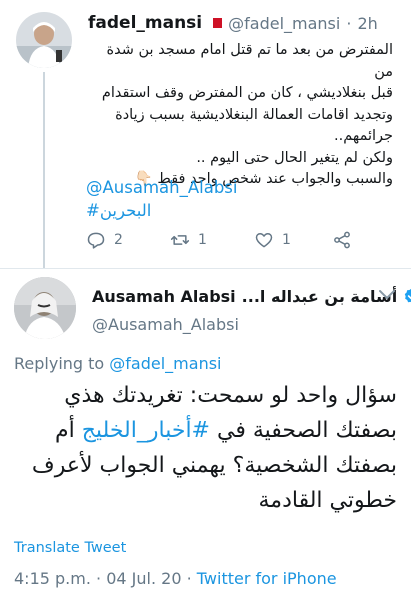 Image resolution: width=411 pixels, height=600 pixels. What do you see at coordinates (387, 295) in the screenshot?
I see `chevron-down-icon` at bounding box center [387, 295].